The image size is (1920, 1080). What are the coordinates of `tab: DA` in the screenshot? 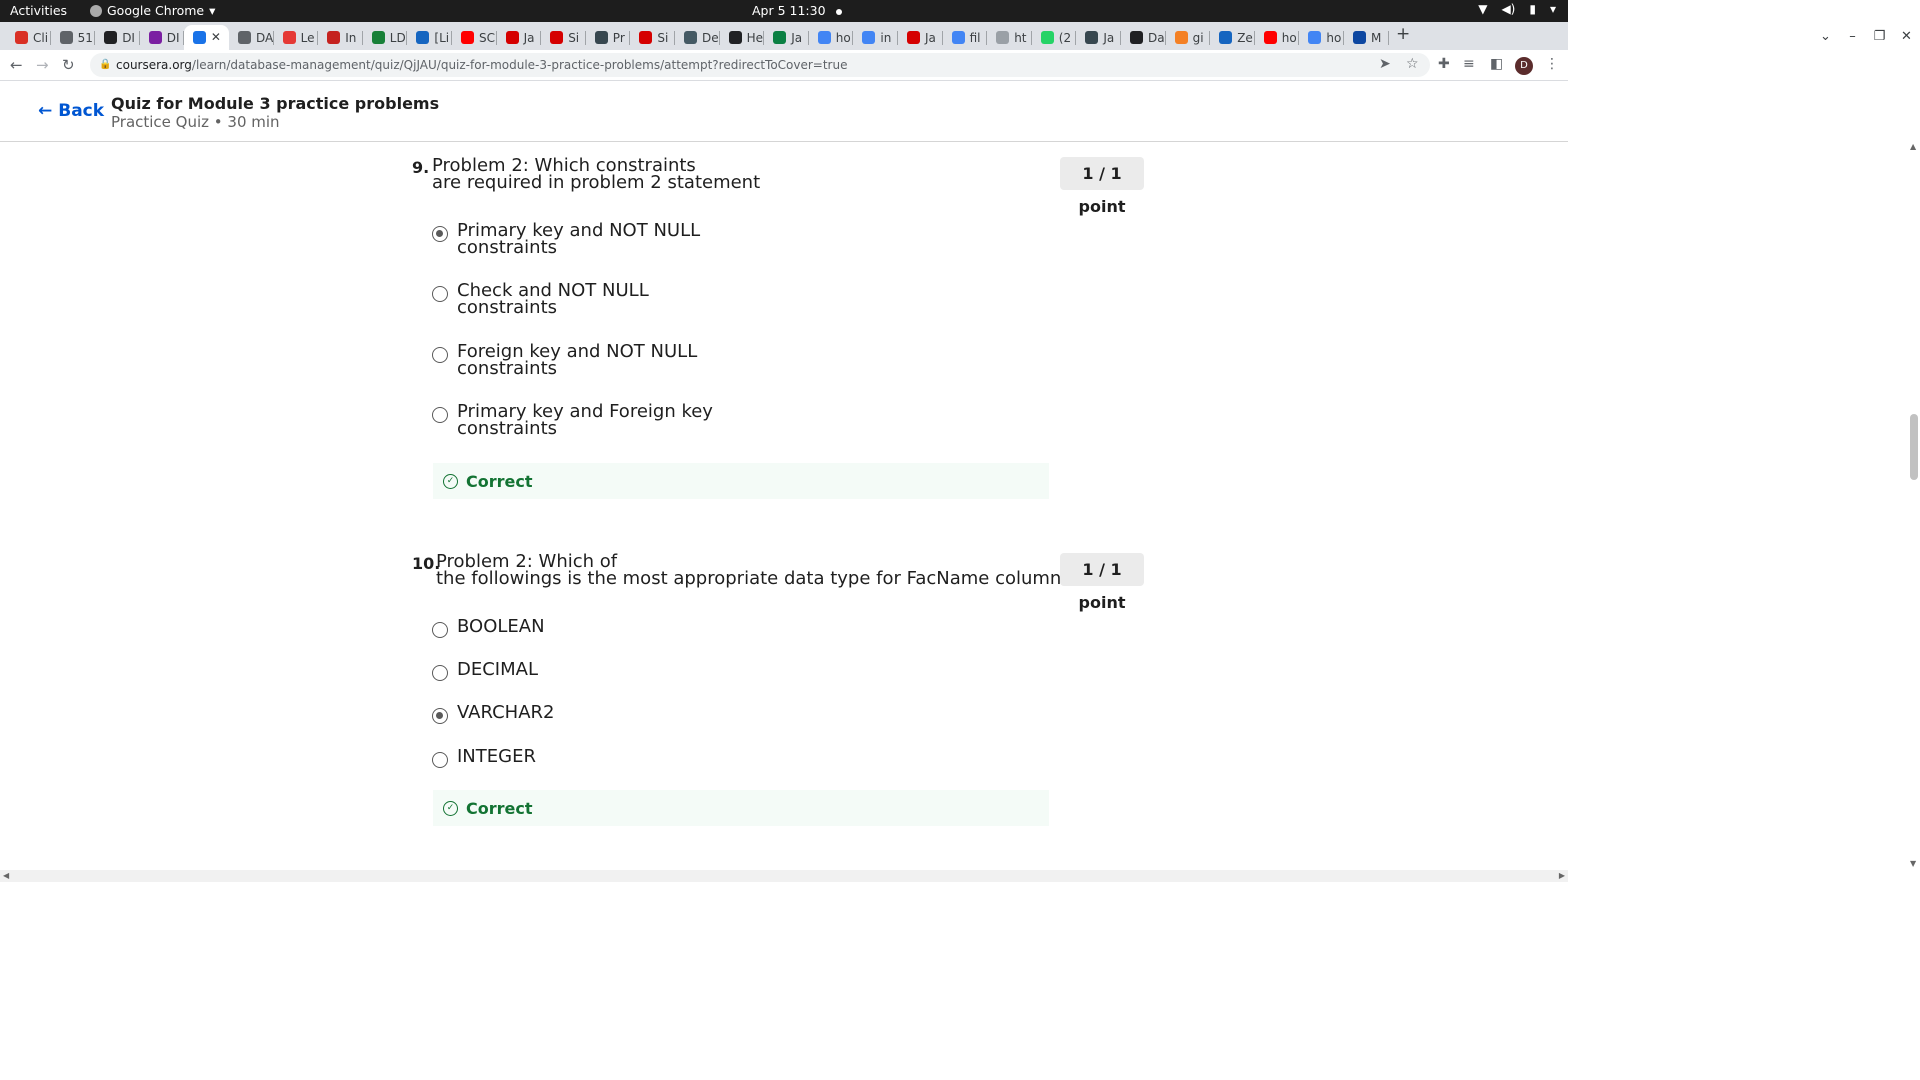 It's located at (251, 37).